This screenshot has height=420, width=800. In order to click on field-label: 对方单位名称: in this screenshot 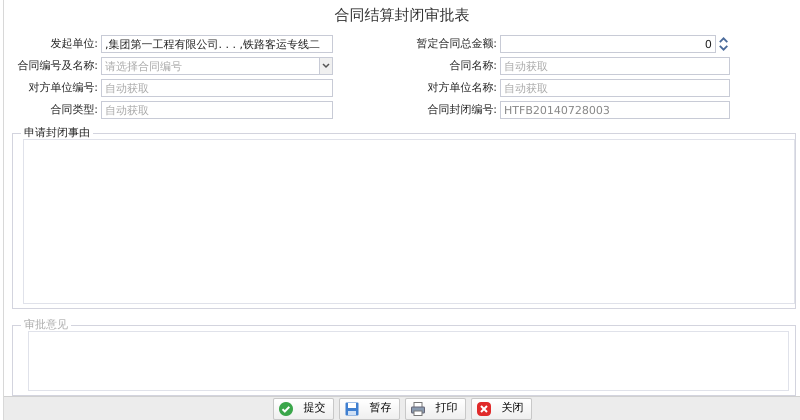, I will do `click(461, 88)`.